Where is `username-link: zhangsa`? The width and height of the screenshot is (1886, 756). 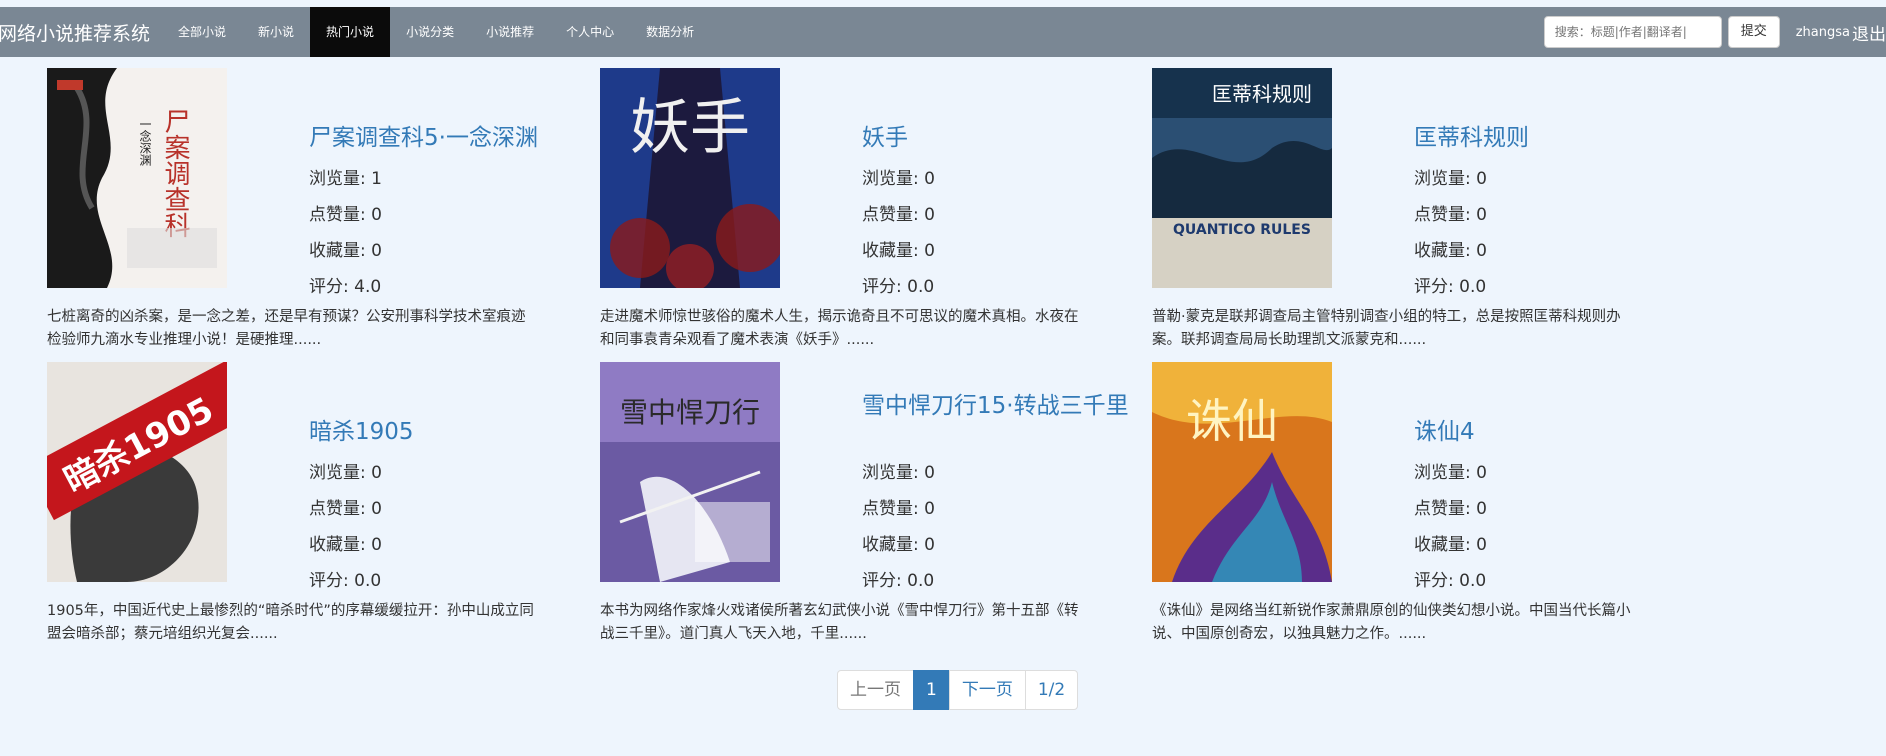 username-link: zhangsa is located at coordinates (1823, 32).